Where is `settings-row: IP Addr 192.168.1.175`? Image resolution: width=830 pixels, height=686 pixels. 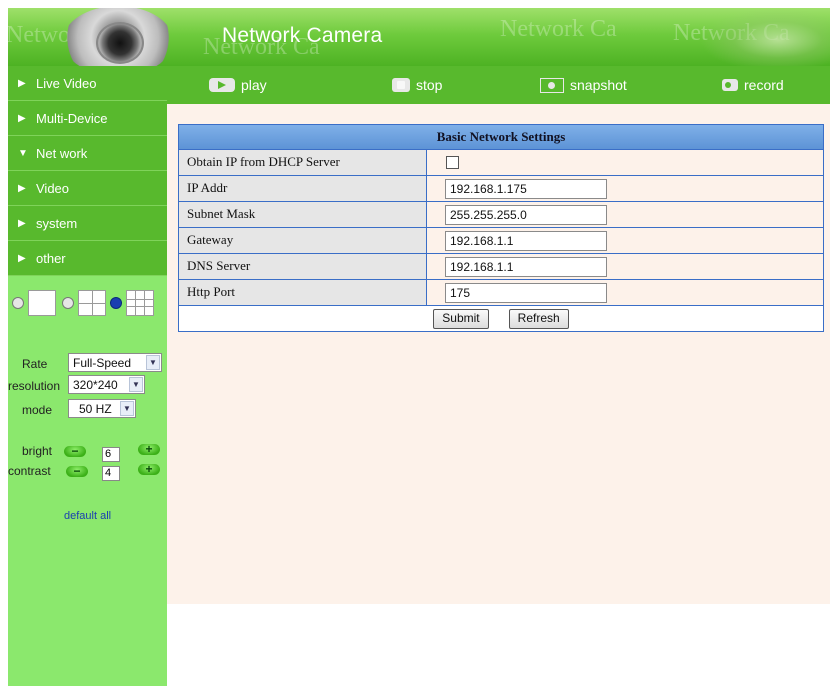
settings-row: IP Addr 192.168.1.175 is located at coordinates (501, 188).